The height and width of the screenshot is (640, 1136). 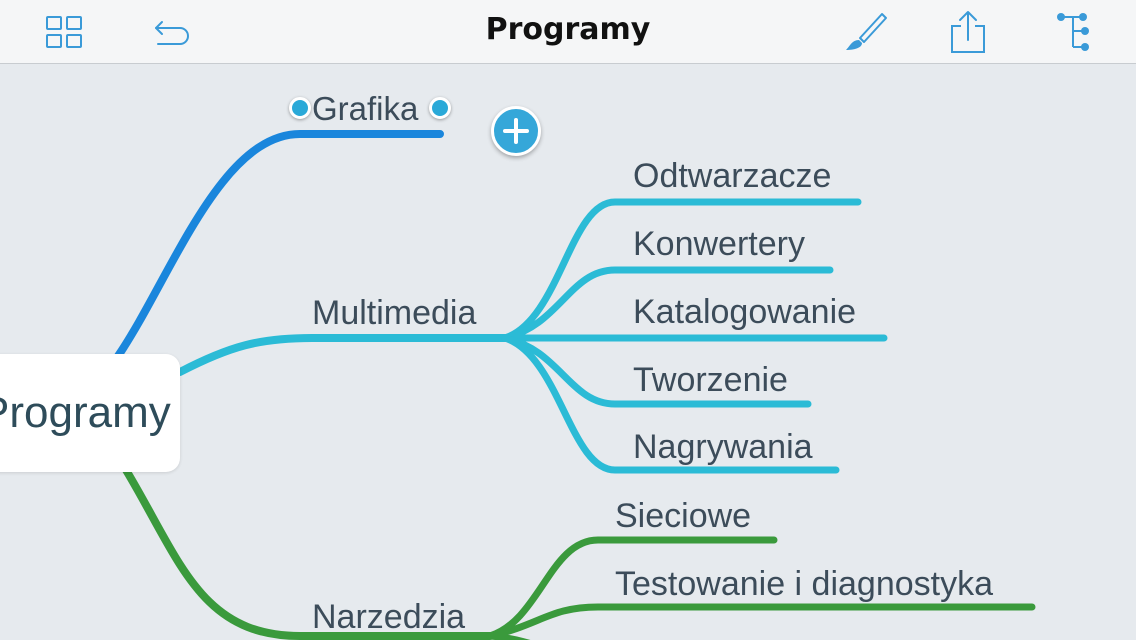 I want to click on topic-katalogowanie: Katalogowanie, so click(x=744, y=312).